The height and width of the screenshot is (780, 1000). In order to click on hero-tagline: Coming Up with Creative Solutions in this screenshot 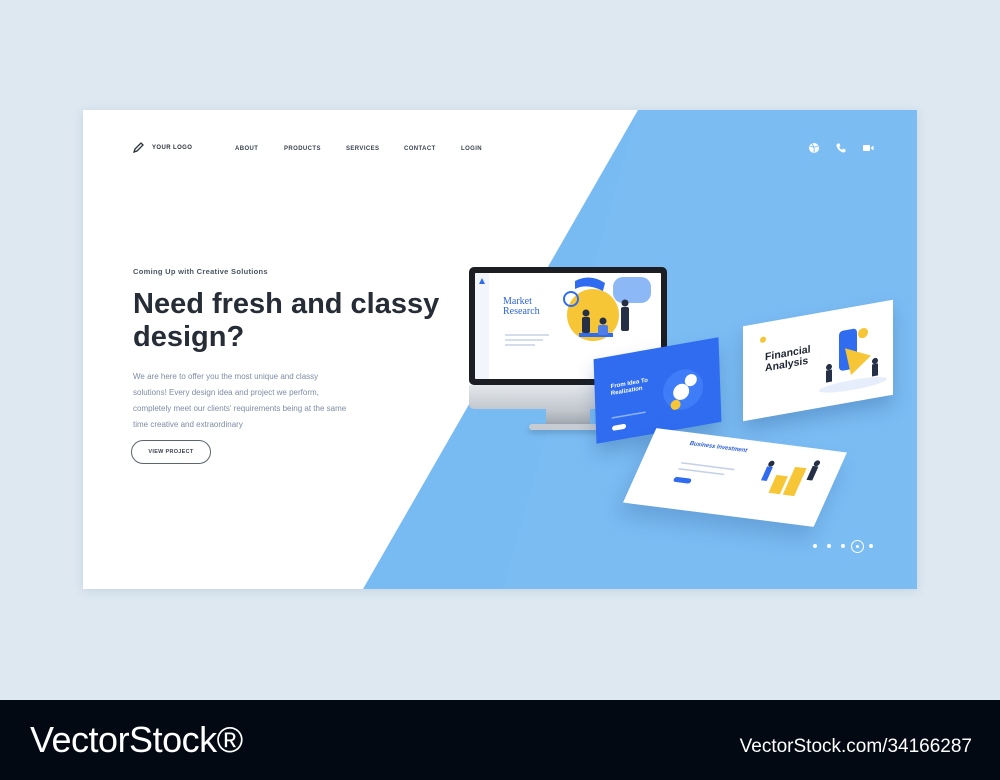, I will do `click(200, 271)`.